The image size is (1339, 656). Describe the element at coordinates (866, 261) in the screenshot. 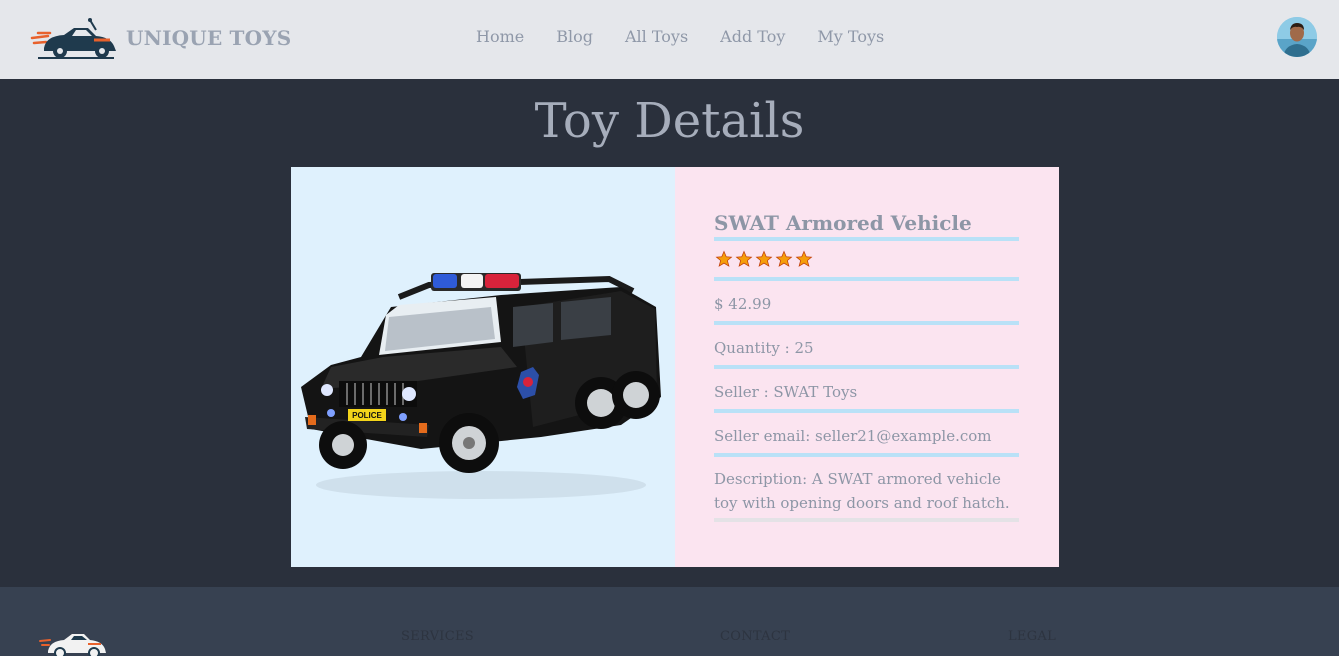

I see `star-rating` at that location.